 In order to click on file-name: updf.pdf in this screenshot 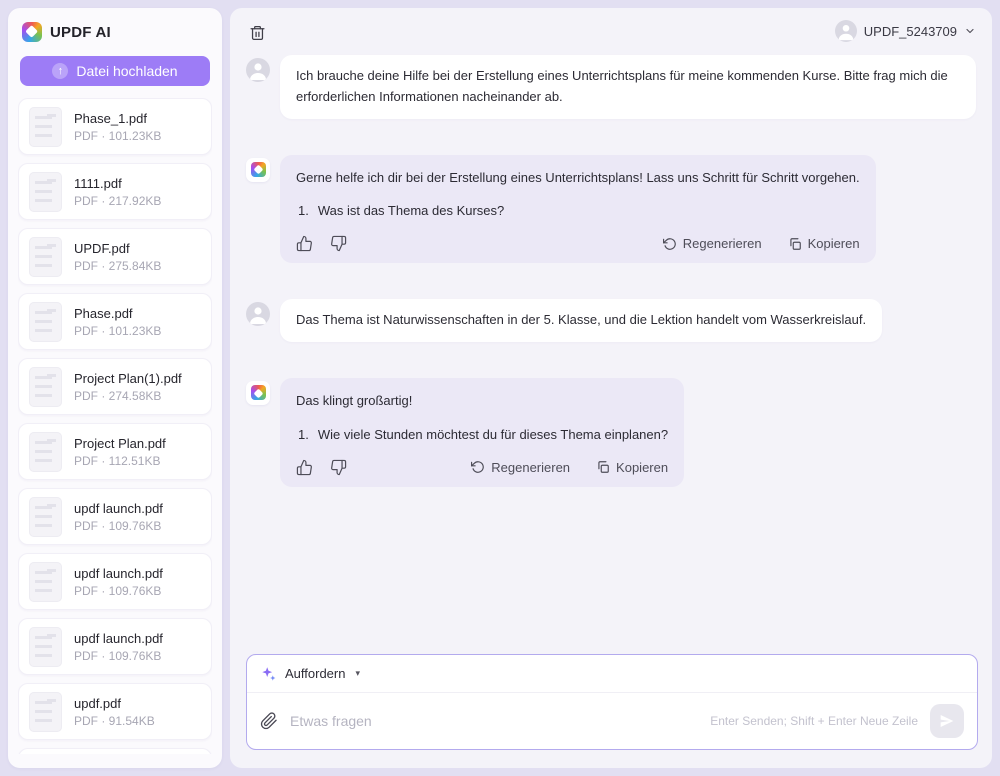, I will do `click(97, 703)`.